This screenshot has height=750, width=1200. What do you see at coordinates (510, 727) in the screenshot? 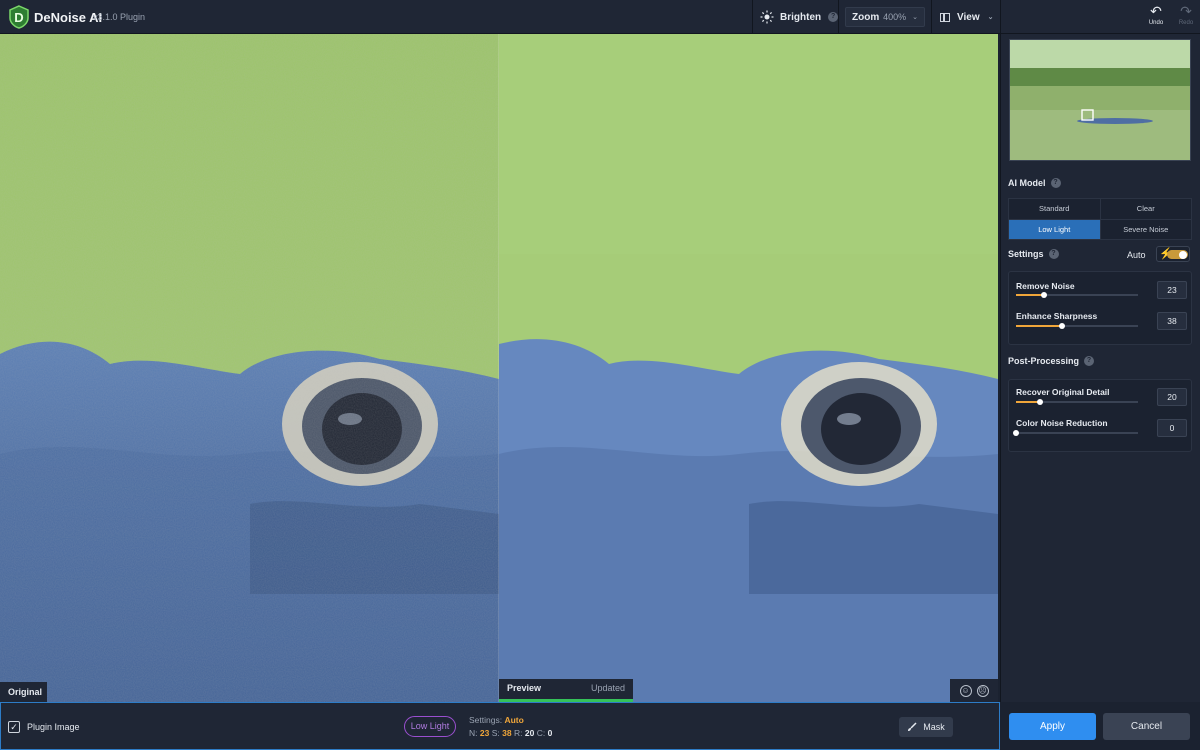
I see `settings-summary: Settings: Auto N: 23 S: 38 R: 20 C: 0` at bounding box center [510, 727].